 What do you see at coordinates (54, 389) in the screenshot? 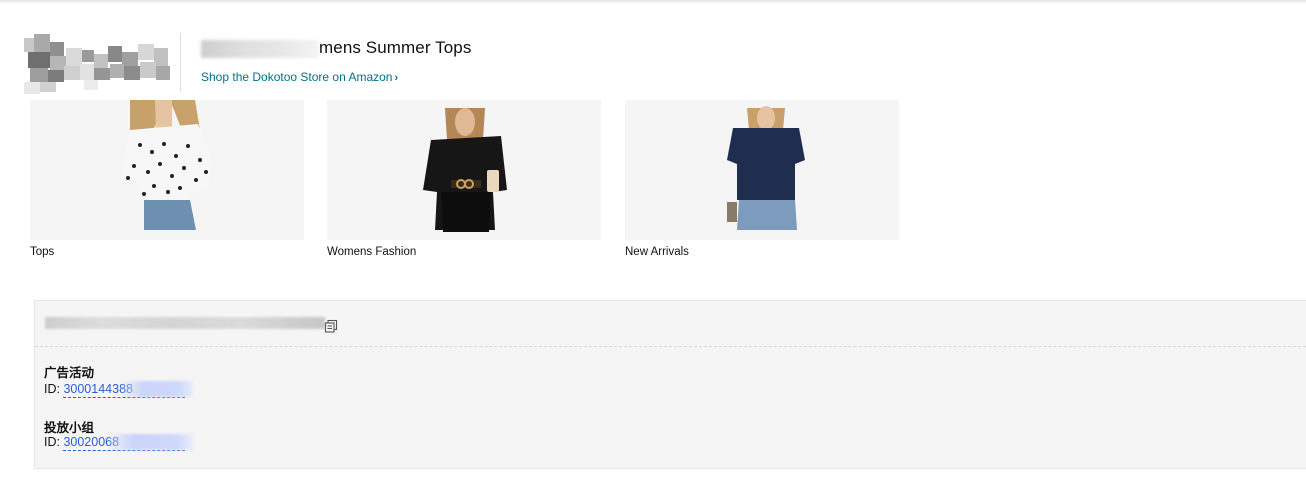
I see `campaign-id-prefix: ID:` at bounding box center [54, 389].